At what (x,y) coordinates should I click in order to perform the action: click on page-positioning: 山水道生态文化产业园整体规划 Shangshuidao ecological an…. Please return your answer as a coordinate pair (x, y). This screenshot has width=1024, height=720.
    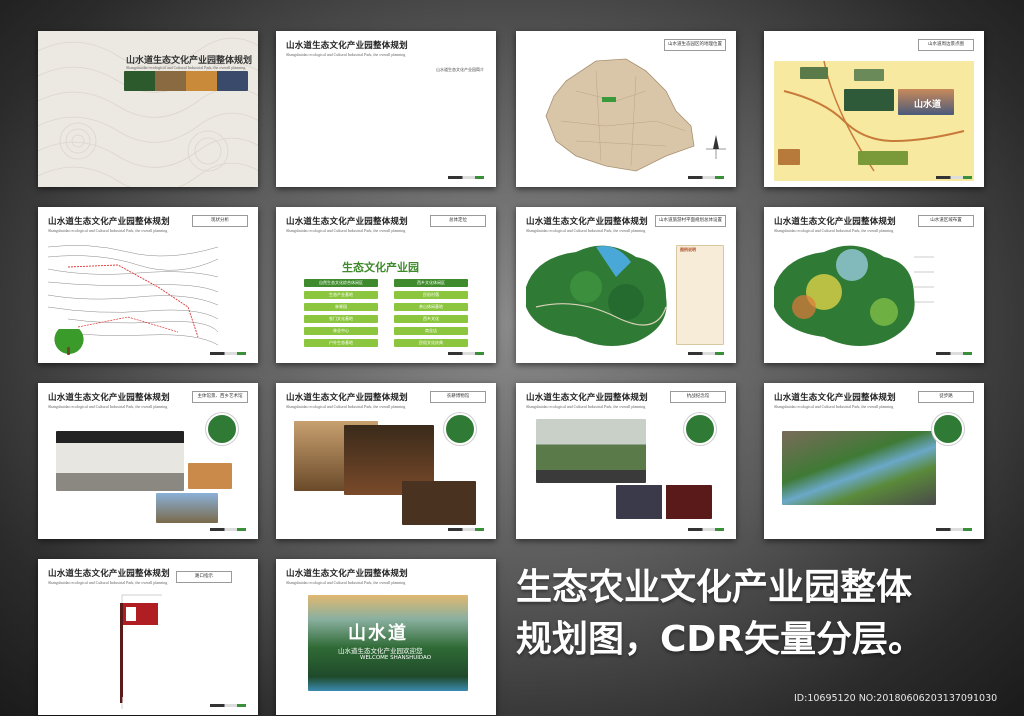
    Looking at the image, I should click on (386, 285).